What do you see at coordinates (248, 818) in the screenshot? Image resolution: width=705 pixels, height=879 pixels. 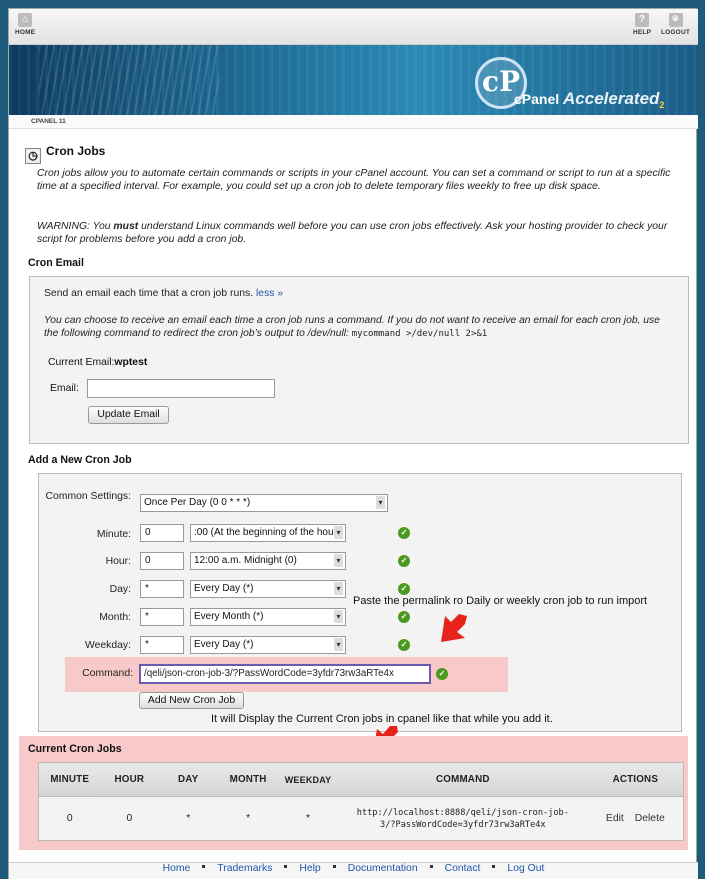 I see `cell-month: *` at bounding box center [248, 818].